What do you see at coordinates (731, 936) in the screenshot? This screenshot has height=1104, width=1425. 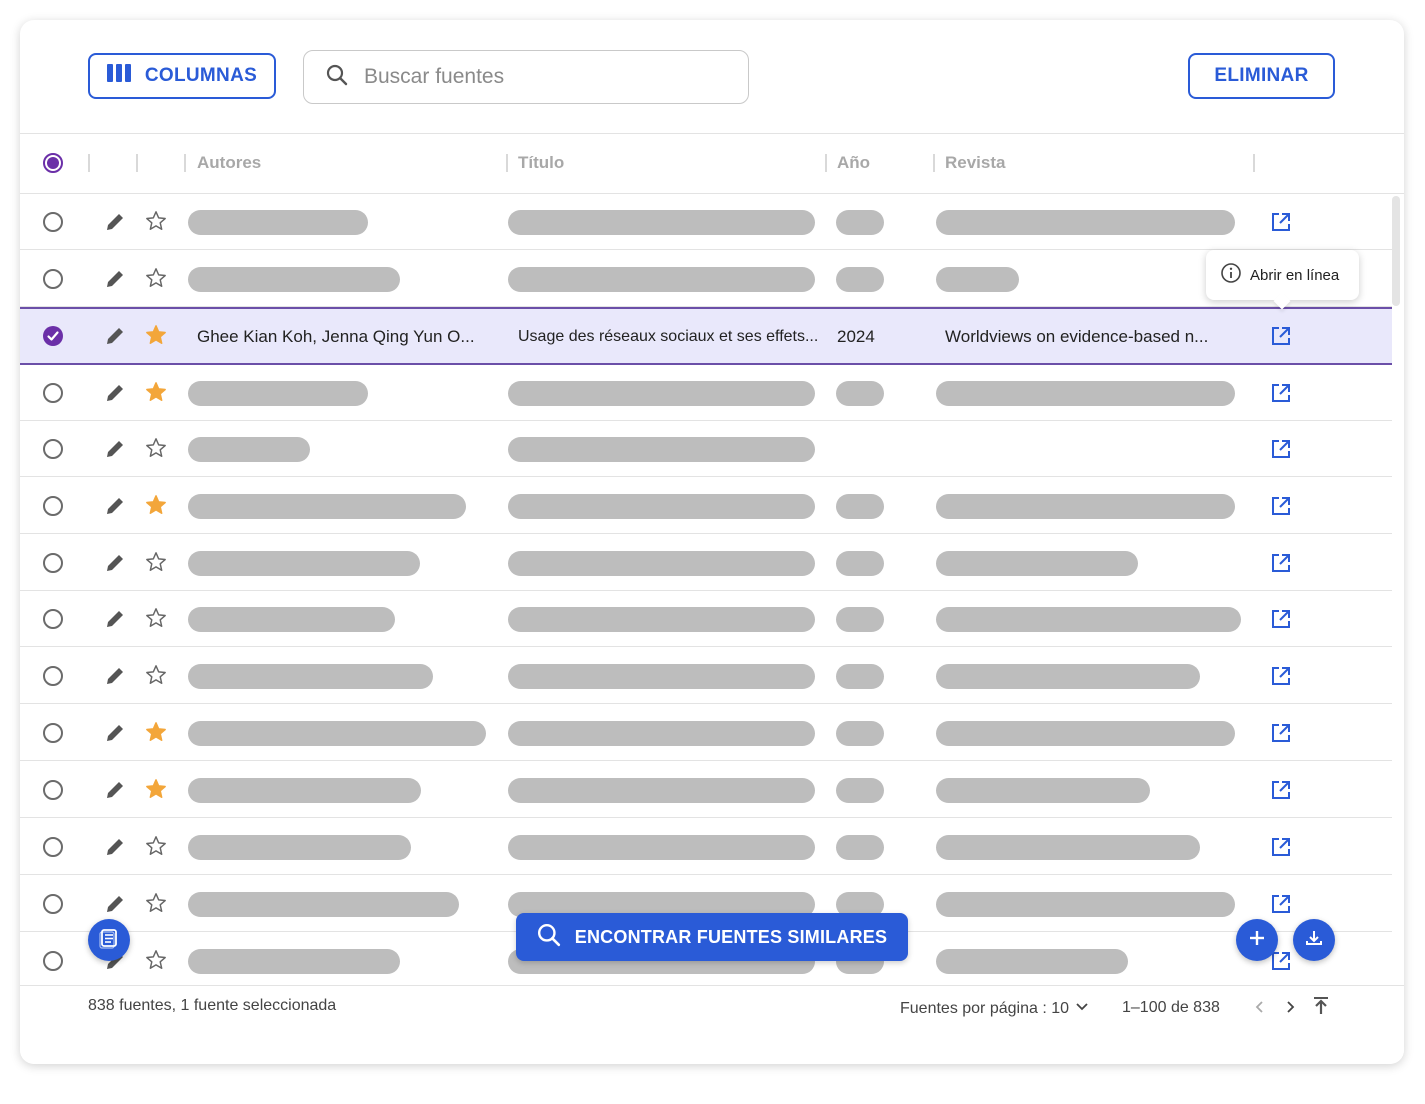 I see `find-similar-label: ENCONTRAR FUENTES SIMILARES` at bounding box center [731, 936].